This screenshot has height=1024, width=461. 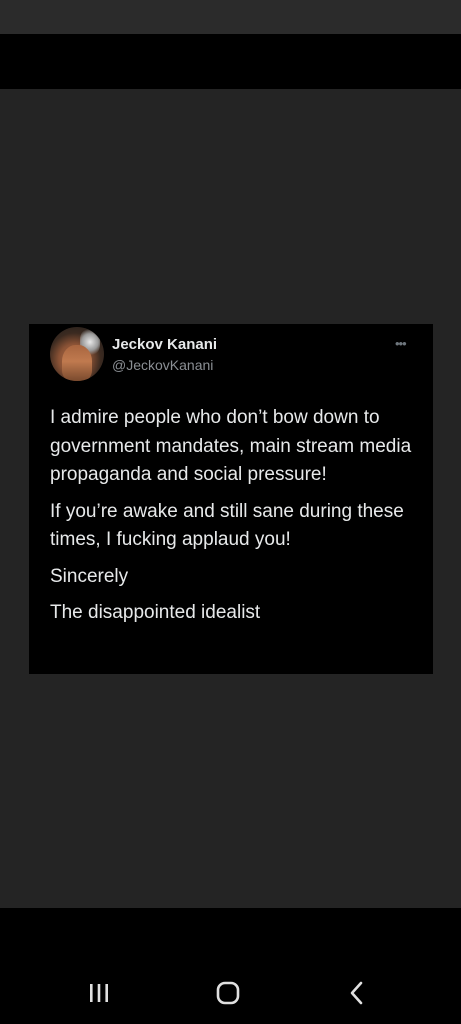 What do you see at coordinates (89, 576) in the screenshot?
I see `tweet-paragraph: Sincerely` at bounding box center [89, 576].